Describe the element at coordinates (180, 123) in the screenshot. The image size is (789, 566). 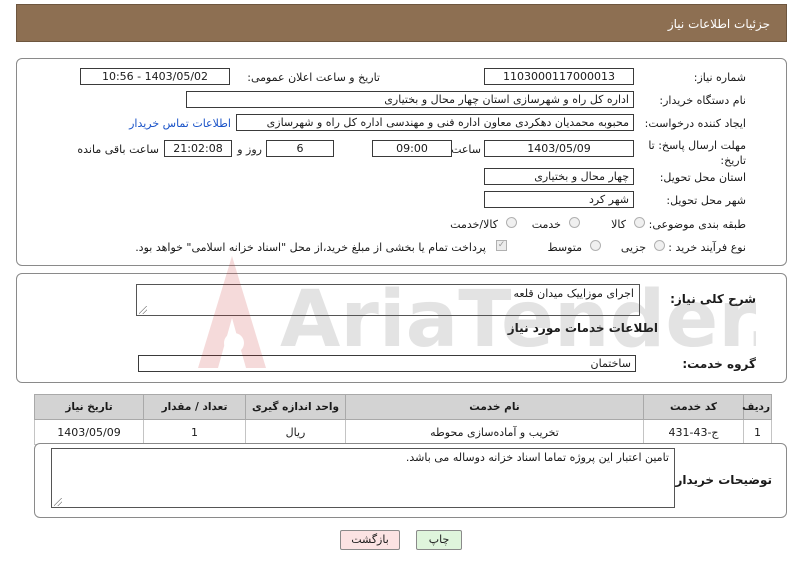
I see `buyer-contact-link: اطلاعات تماس خریدار` at that location.